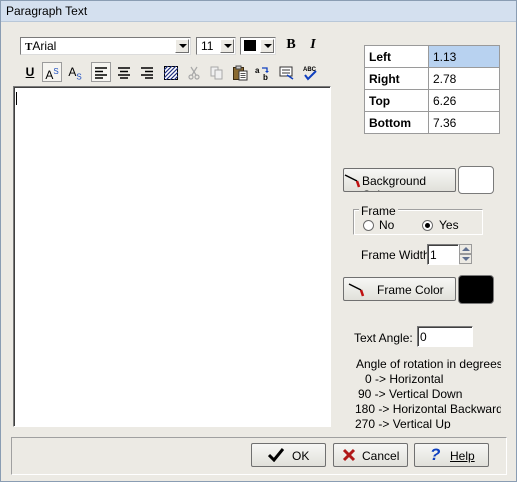 The height and width of the screenshot is (482, 517). Describe the element at coordinates (396, 56) in the screenshot. I see `position-label-left: Left` at that location.